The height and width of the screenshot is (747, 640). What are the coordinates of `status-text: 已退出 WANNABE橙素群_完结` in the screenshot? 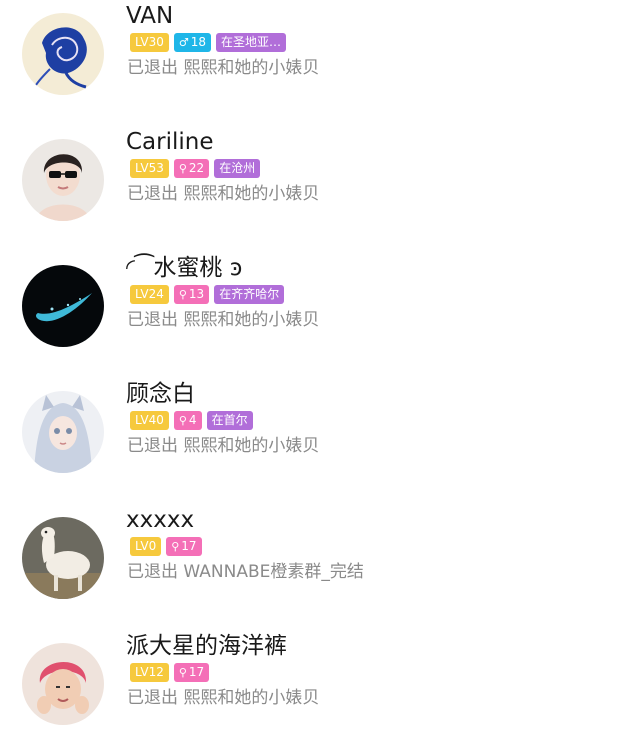 It's located at (245, 572).